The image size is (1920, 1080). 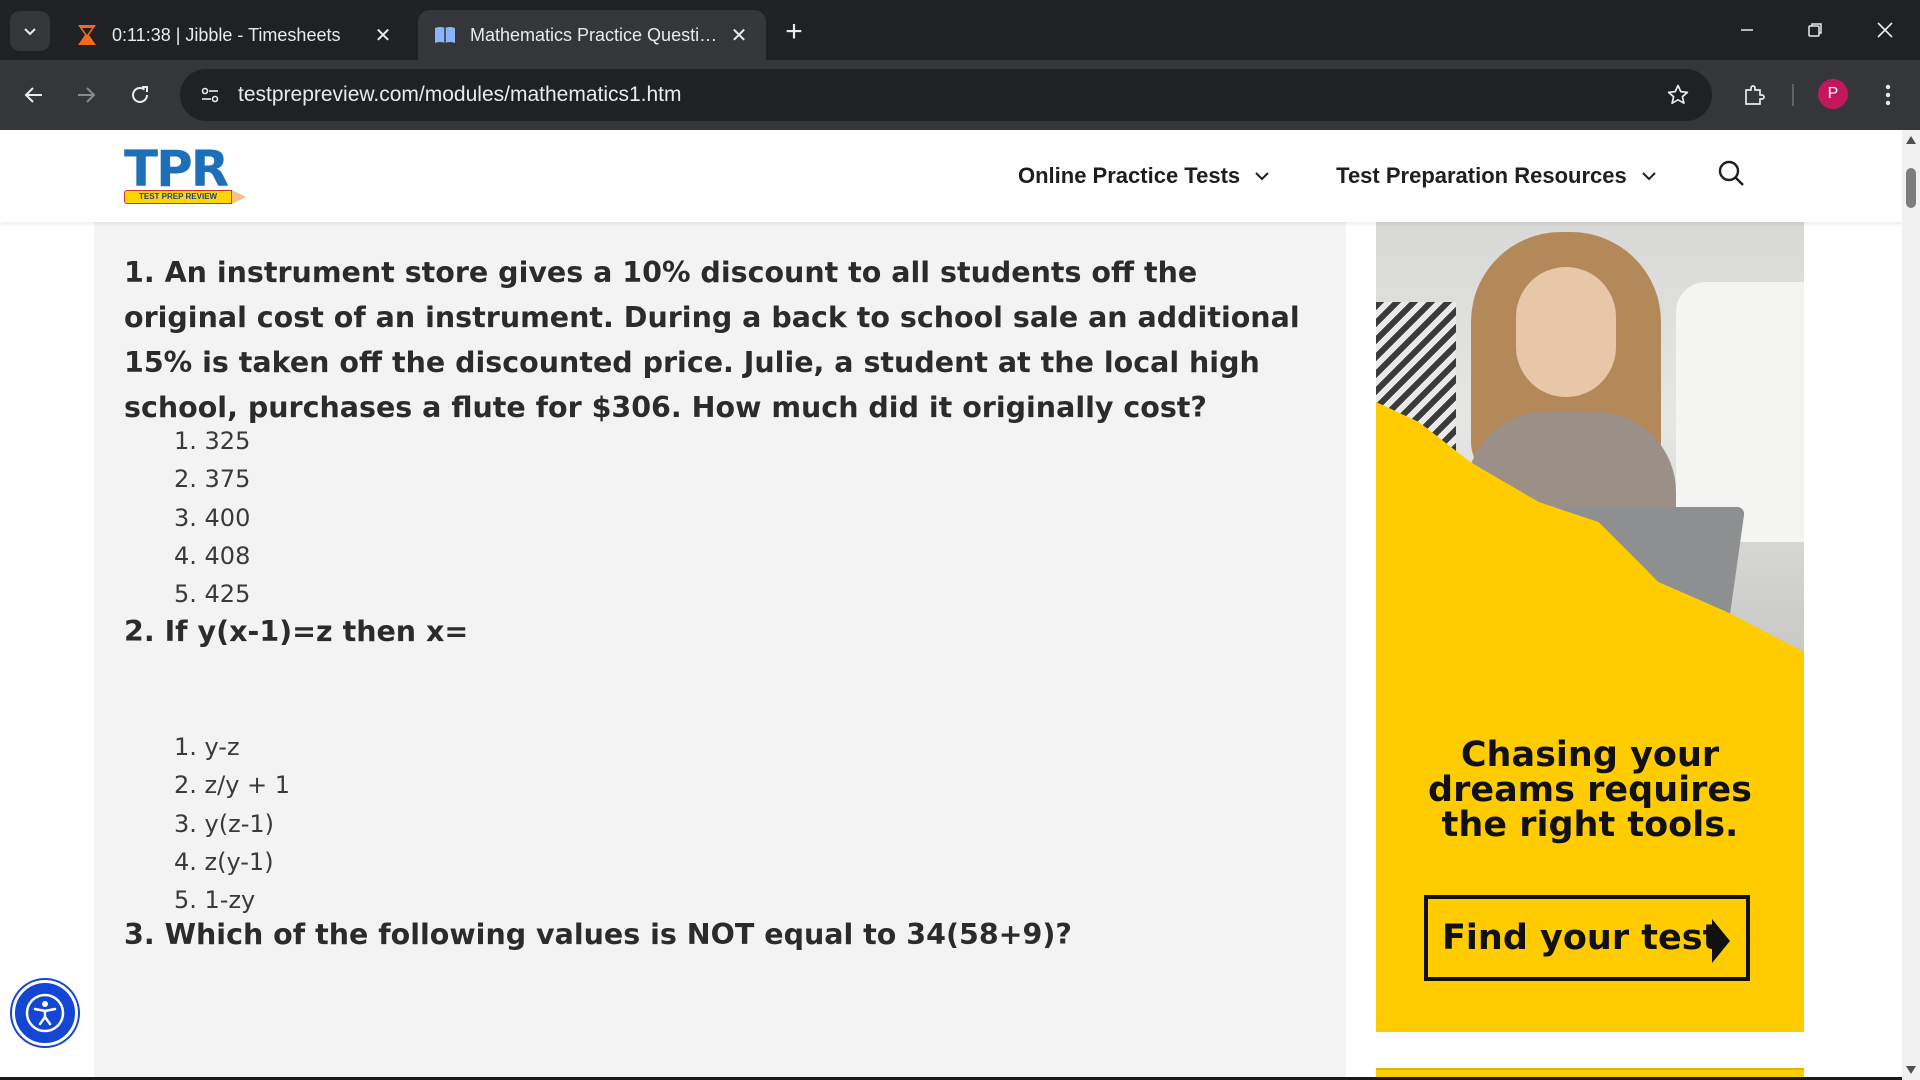 I want to click on play-arrow-icon, so click(x=1721, y=941).